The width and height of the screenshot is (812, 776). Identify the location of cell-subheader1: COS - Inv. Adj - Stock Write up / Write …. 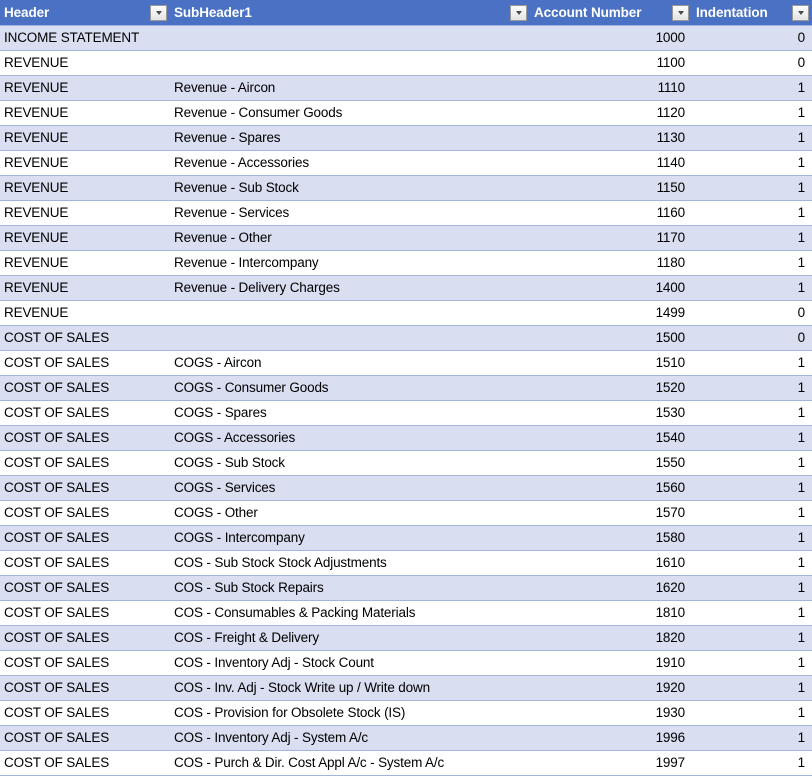
(350, 688).